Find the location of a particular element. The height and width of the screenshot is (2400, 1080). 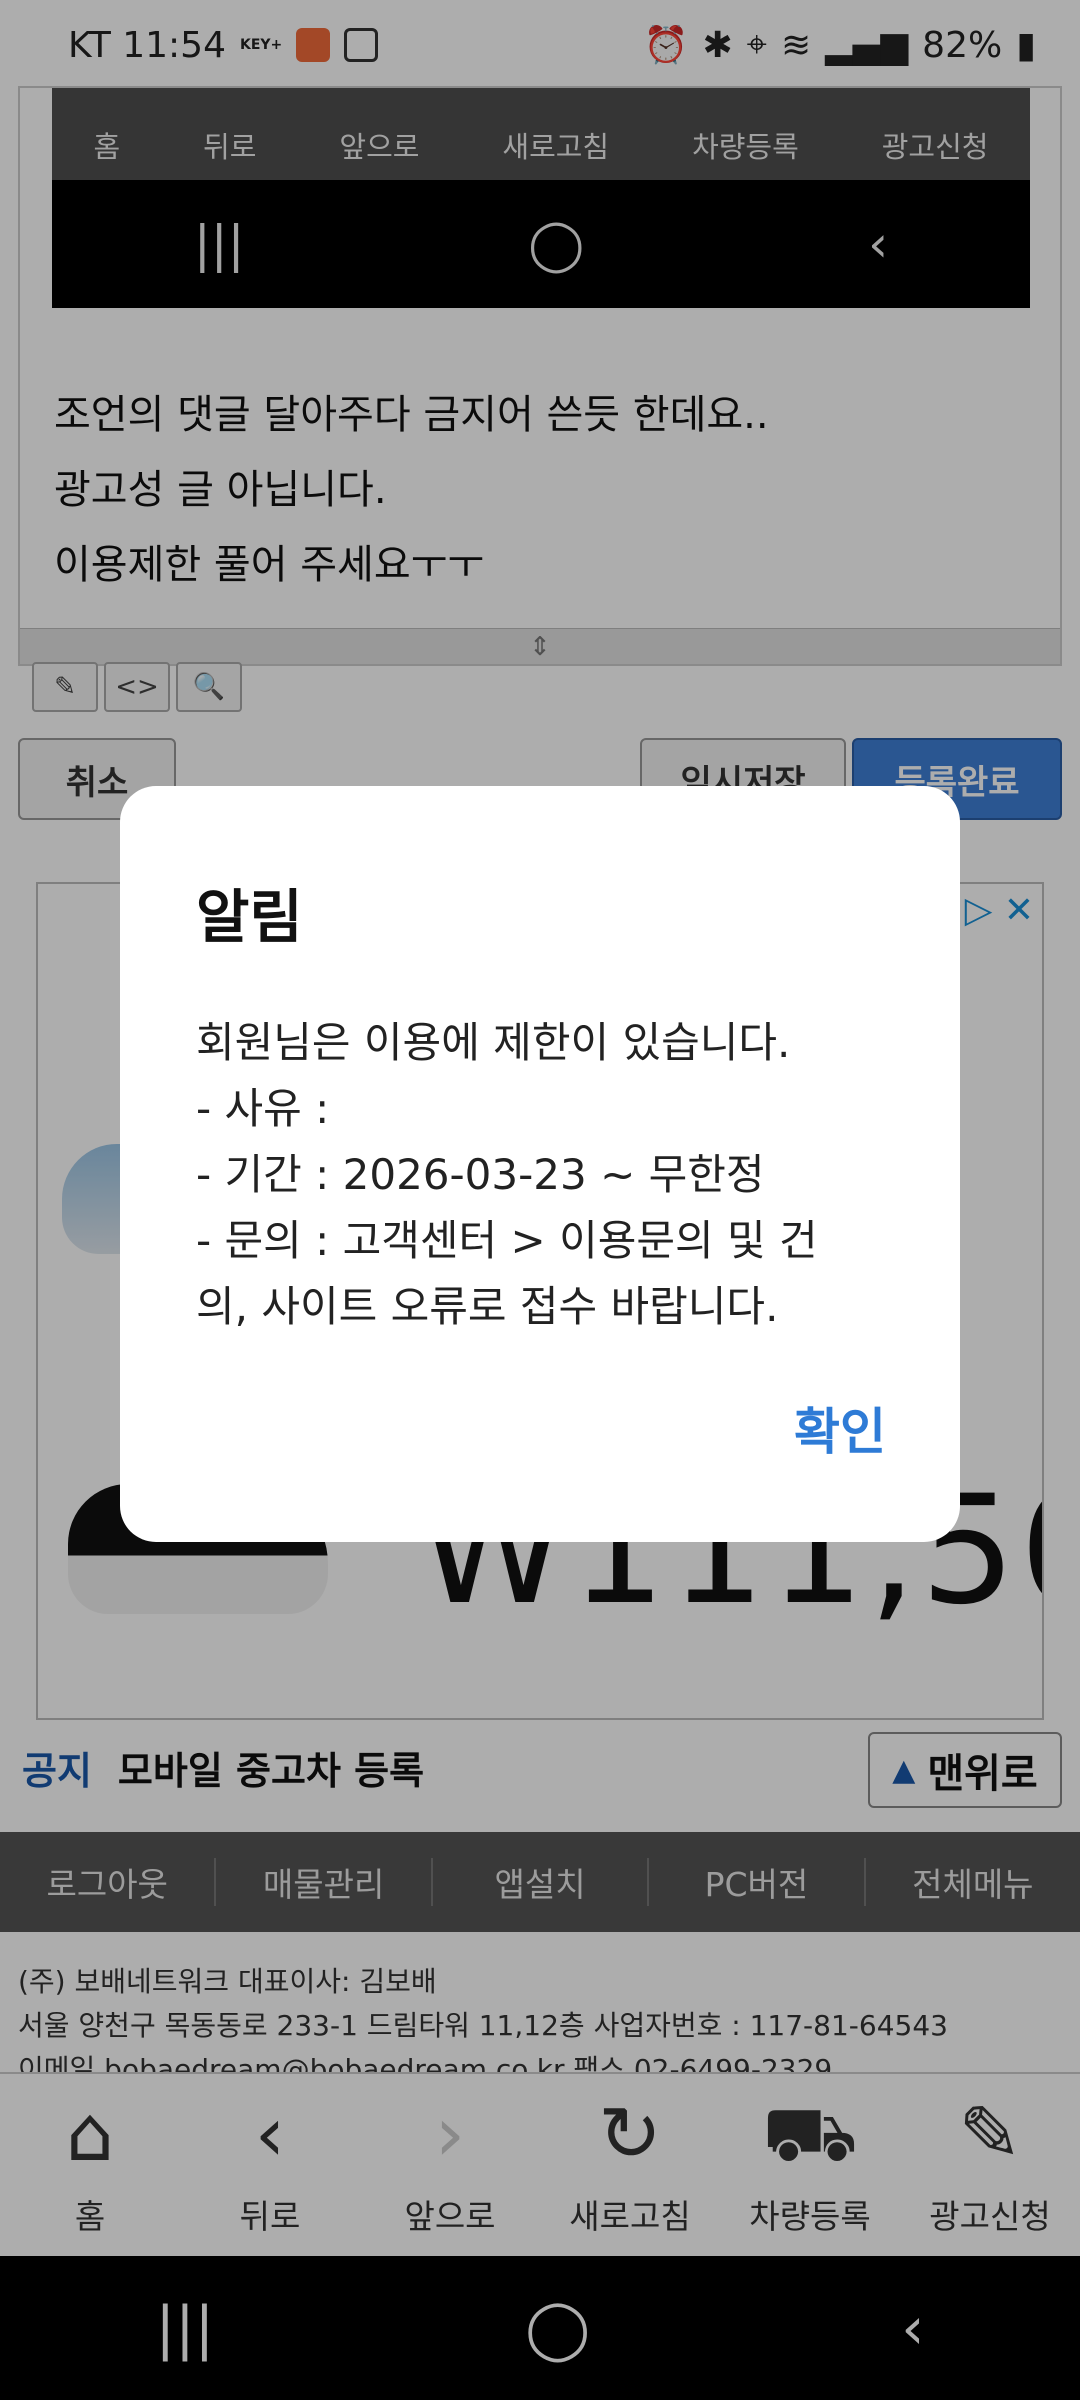

dialog-title: 알림 is located at coordinates (249, 917).